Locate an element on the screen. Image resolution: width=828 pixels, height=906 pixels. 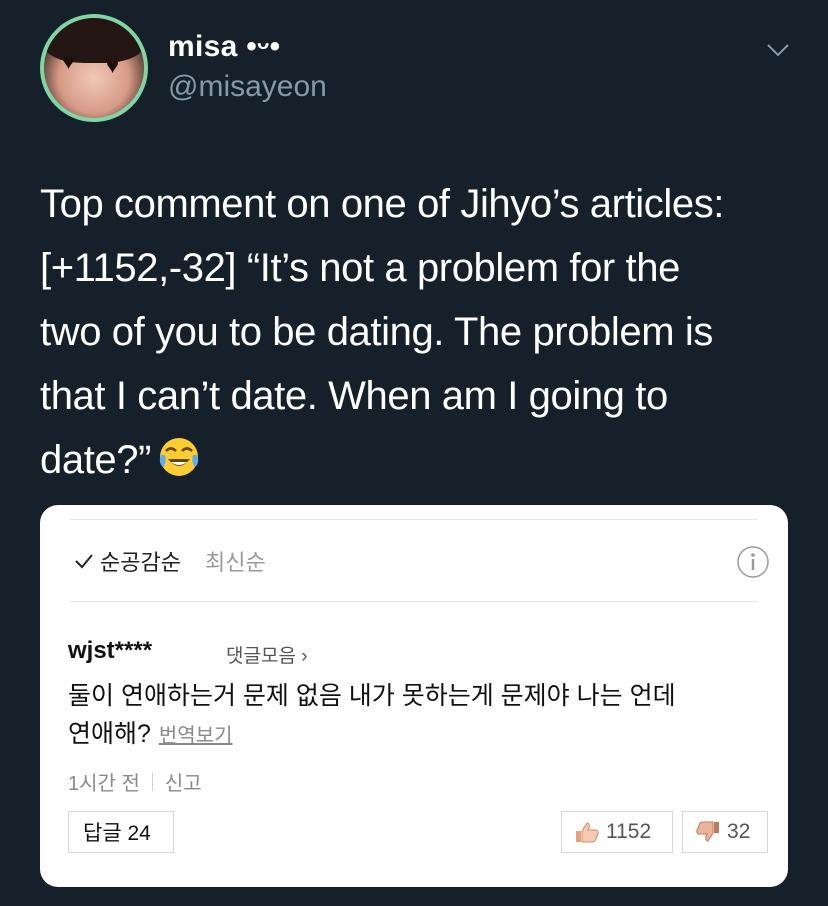
comment-line: 둘이 연애하는거 문제 없음 내가 못하는게 문제야 나는 언데 is located at coordinates (372, 696).